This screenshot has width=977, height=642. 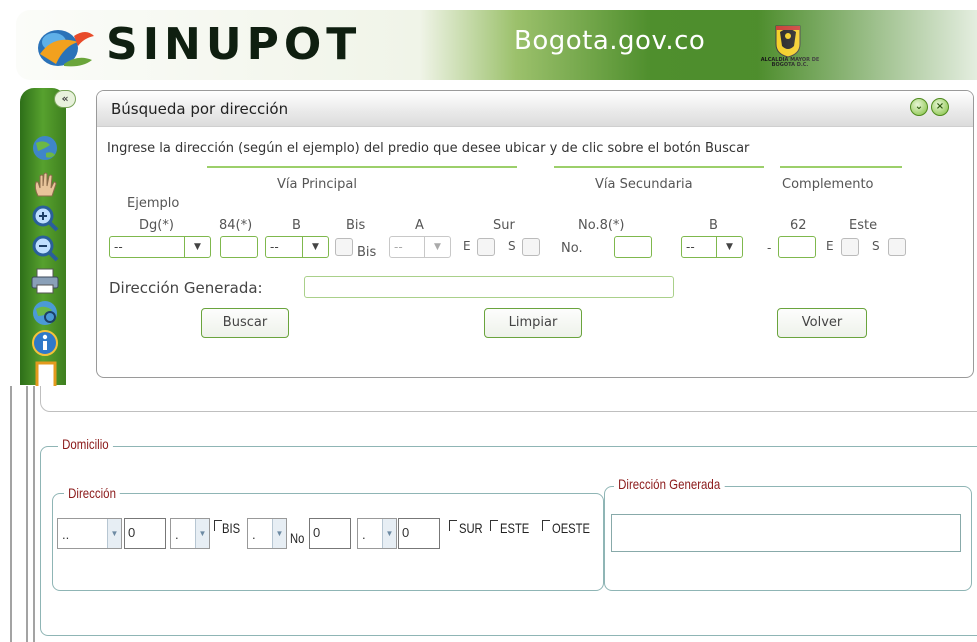 I want to click on example-sur: Sur, so click(x=504, y=225).